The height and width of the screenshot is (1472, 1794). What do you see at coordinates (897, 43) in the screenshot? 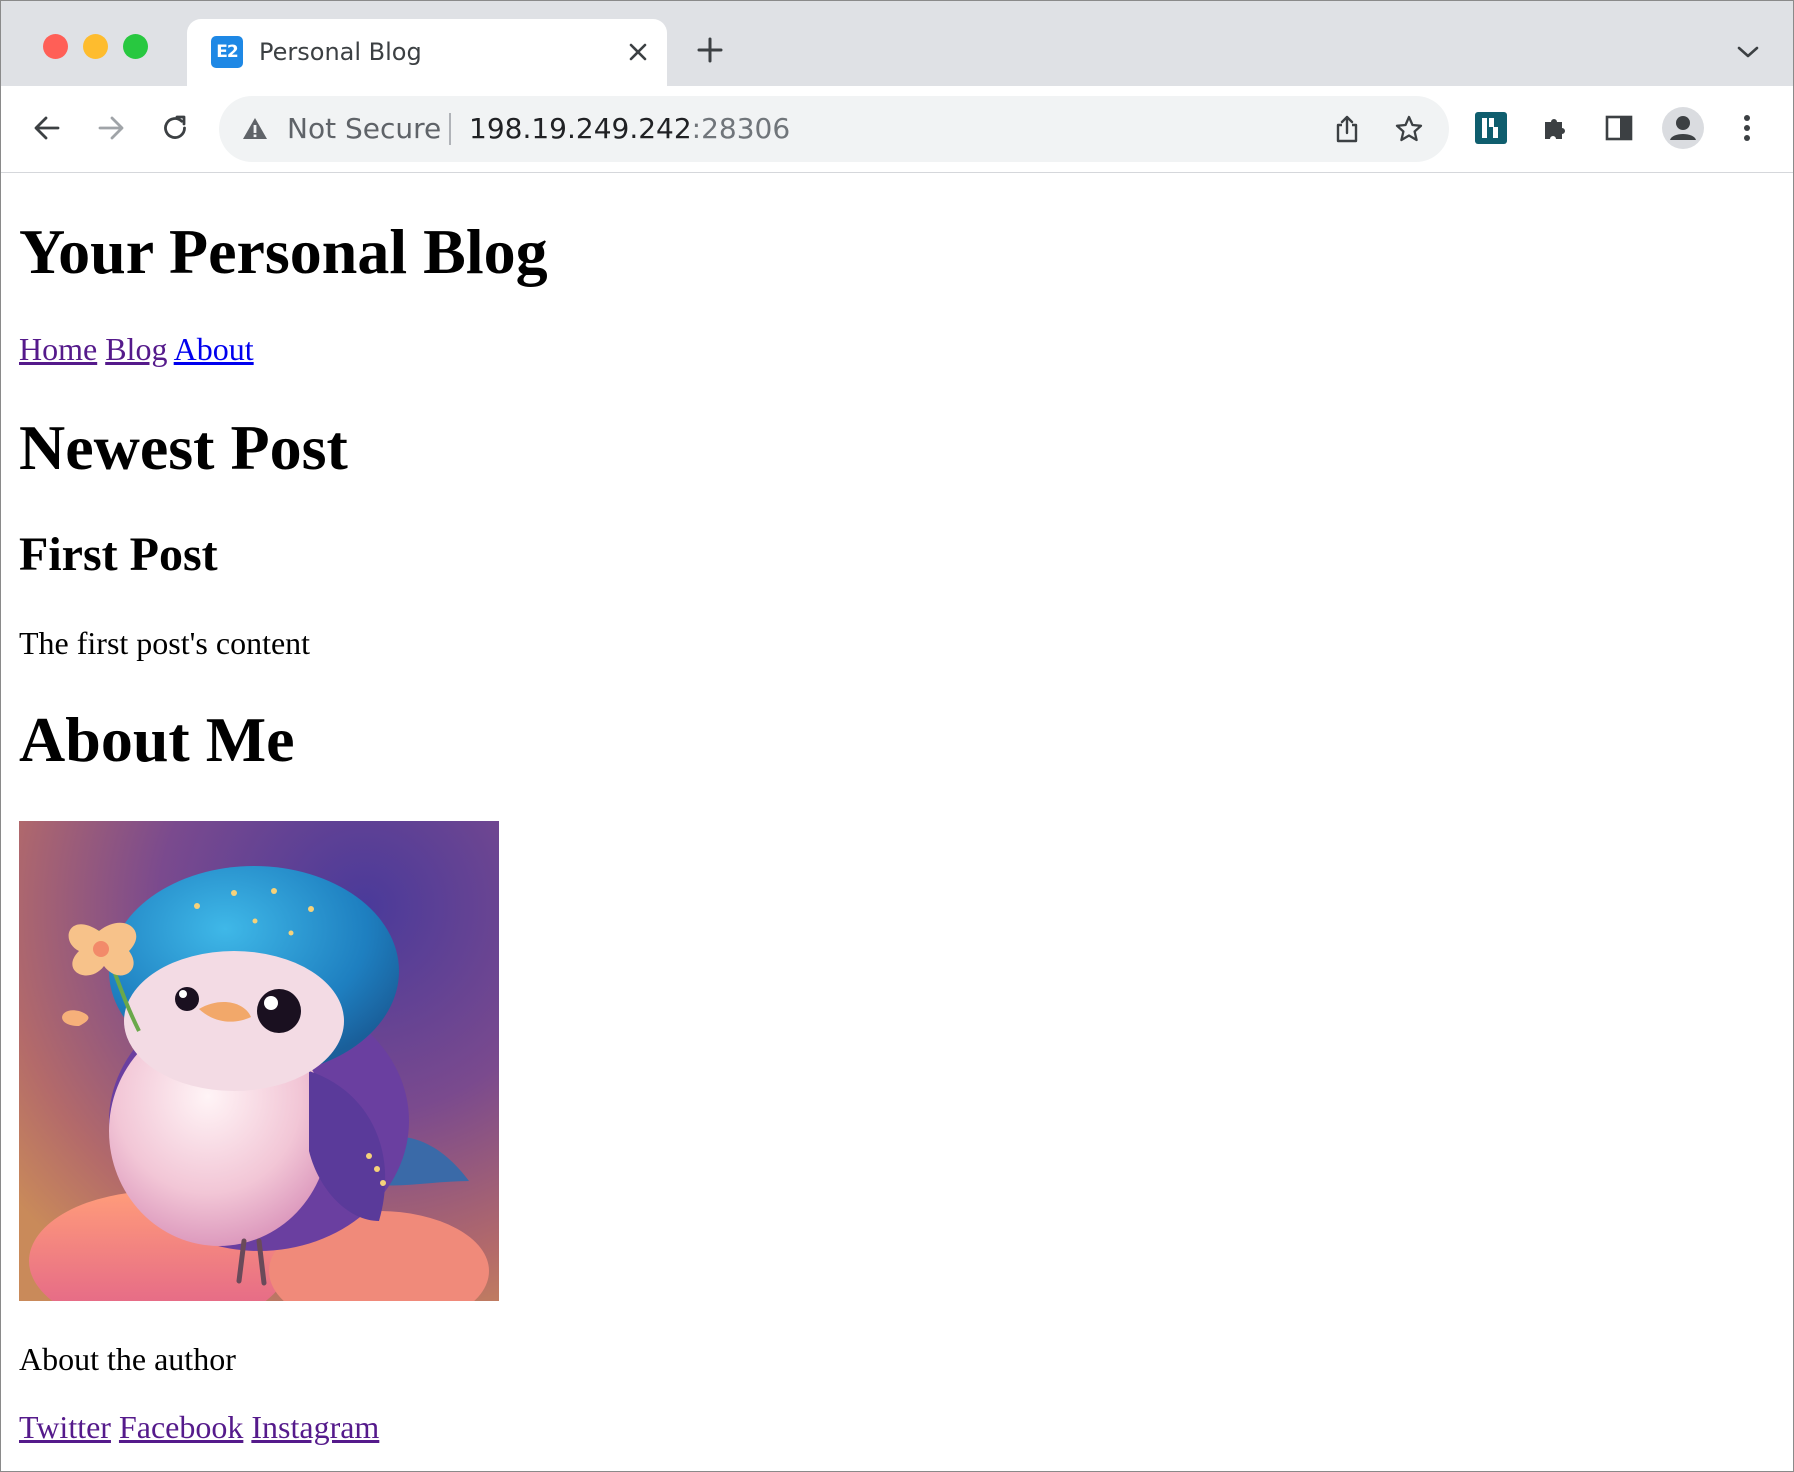
I see `tab-strip: E2 Personal Blog` at bounding box center [897, 43].